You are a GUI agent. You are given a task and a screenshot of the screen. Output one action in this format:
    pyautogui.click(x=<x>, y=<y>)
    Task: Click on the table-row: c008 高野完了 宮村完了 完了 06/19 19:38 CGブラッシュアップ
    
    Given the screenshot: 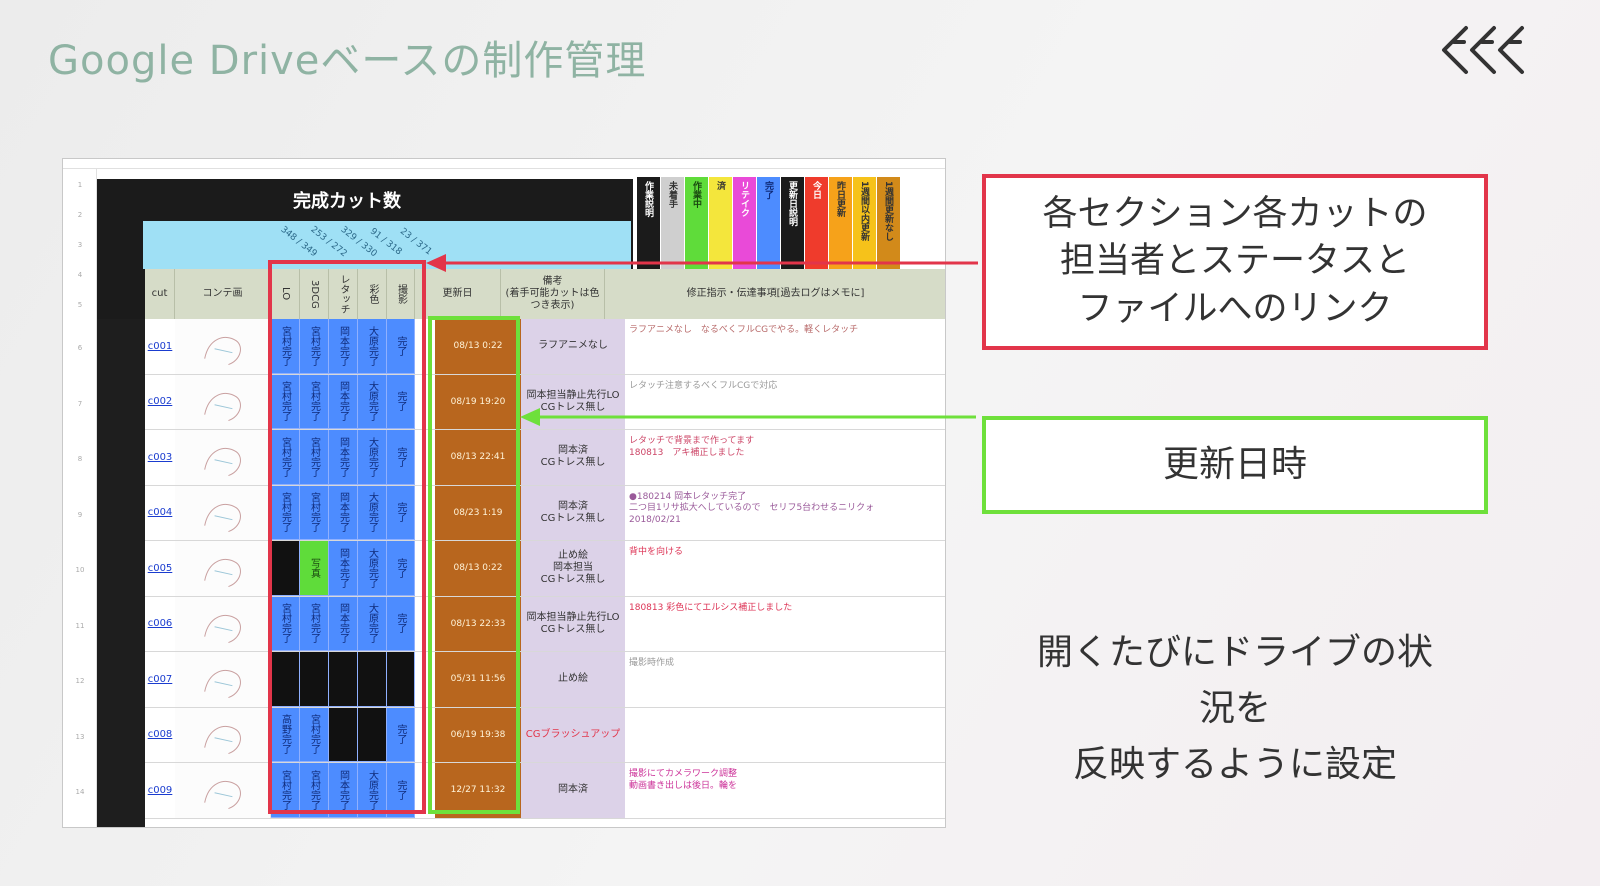 What is the action you would take?
    pyautogui.click(x=545, y=735)
    